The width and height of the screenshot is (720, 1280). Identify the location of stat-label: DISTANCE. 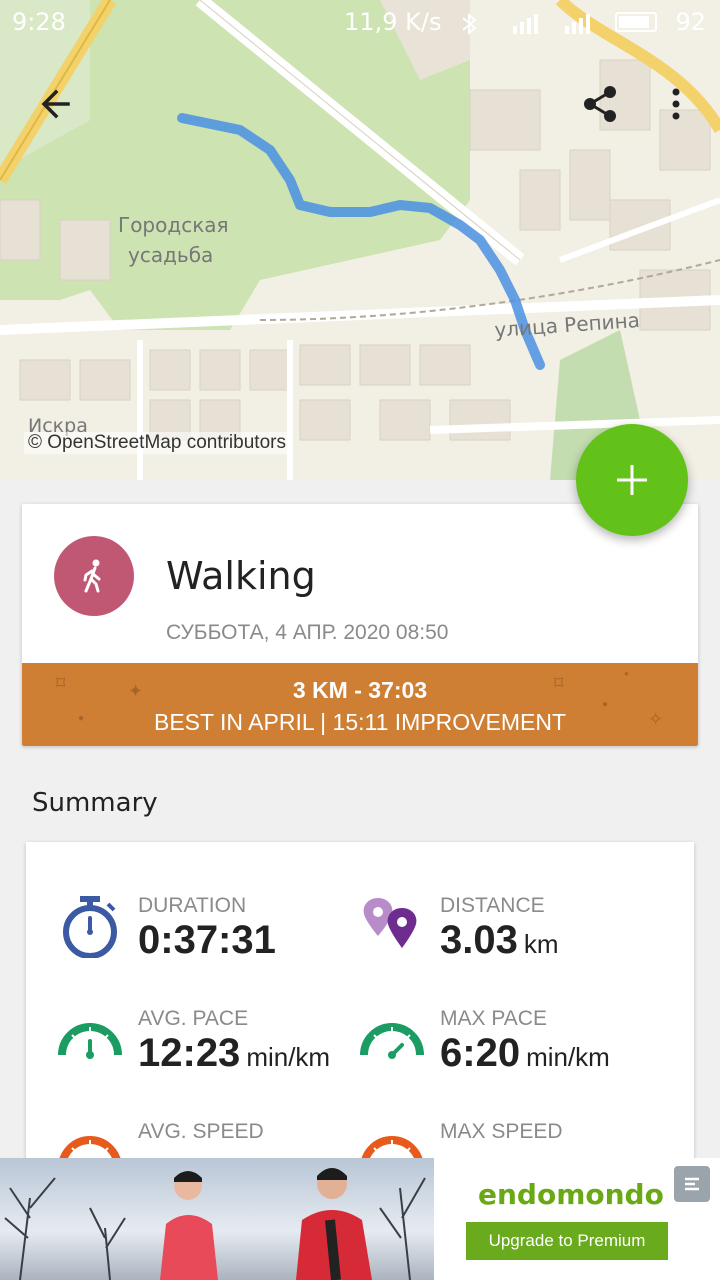
(492, 905).